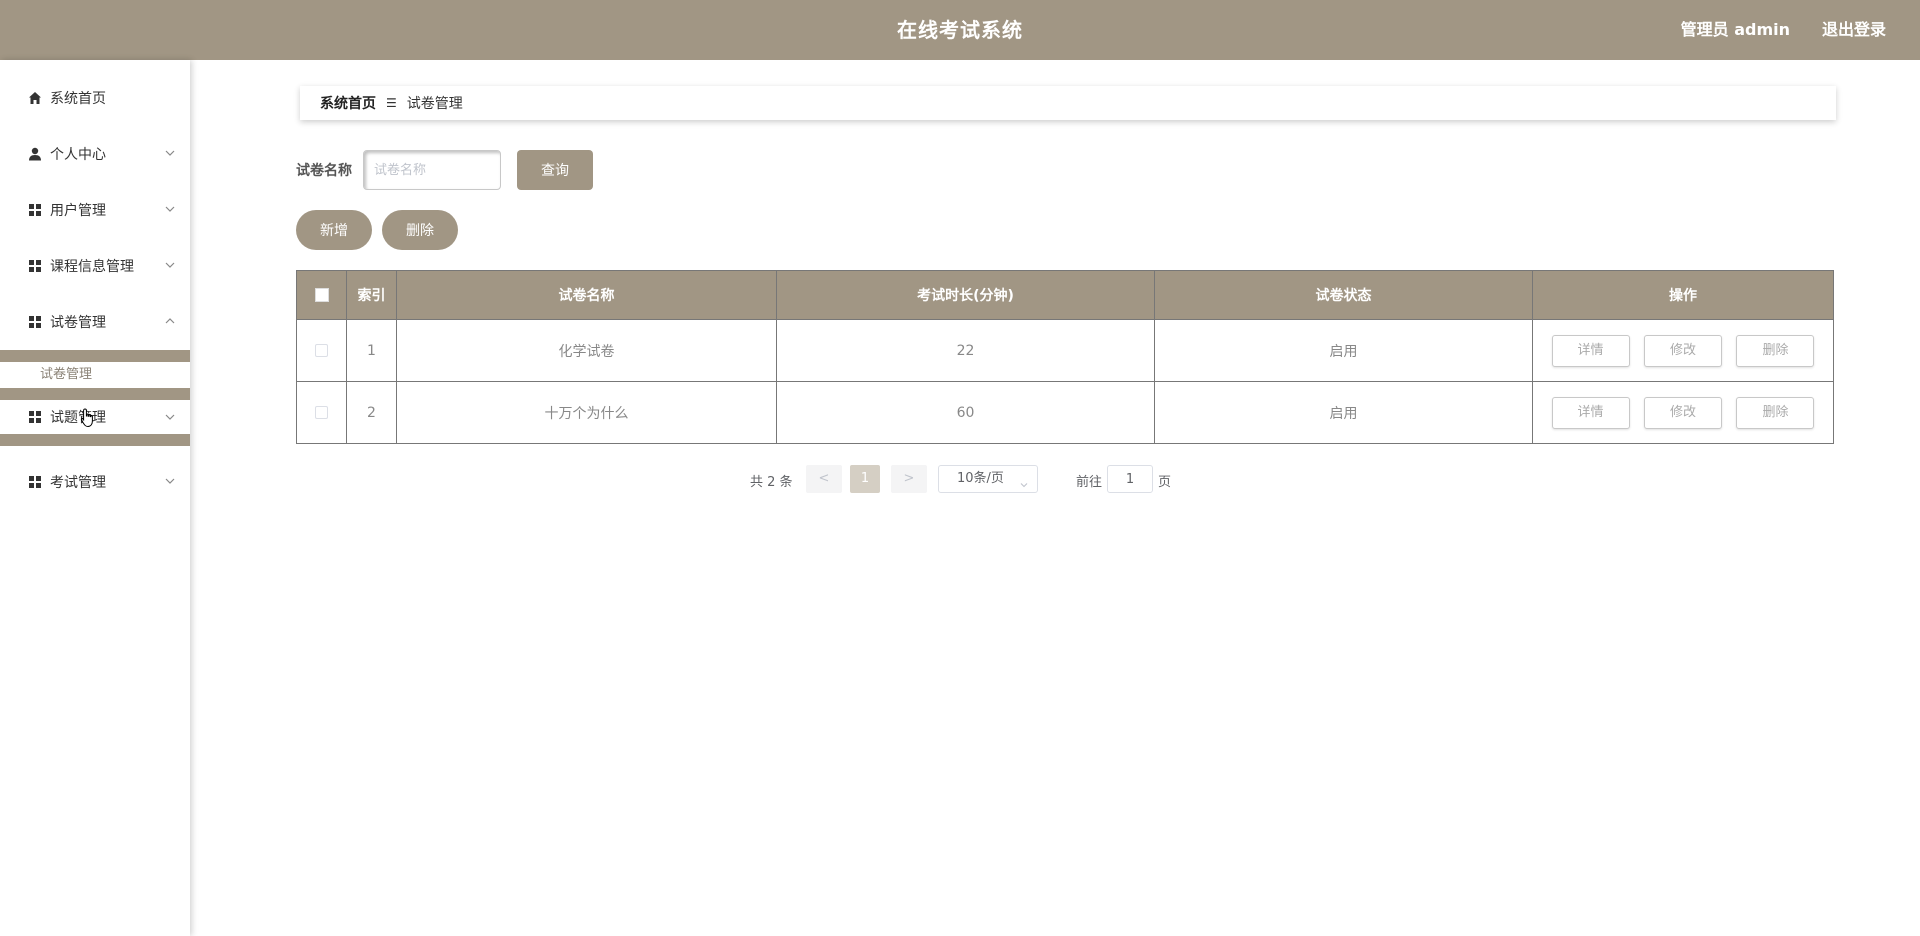 Image resolution: width=1920 pixels, height=936 pixels. Describe the element at coordinates (586, 412) in the screenshot. I see `row-paper-name: 十万个为什么` at that location.